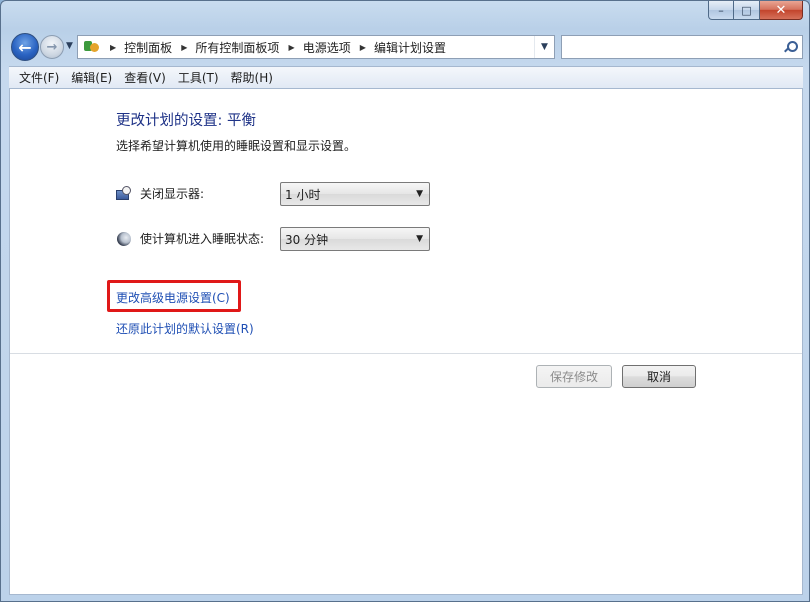  I want to click on breadcrumb-item-all-items: 所有控制面板项, so click(237, 47).